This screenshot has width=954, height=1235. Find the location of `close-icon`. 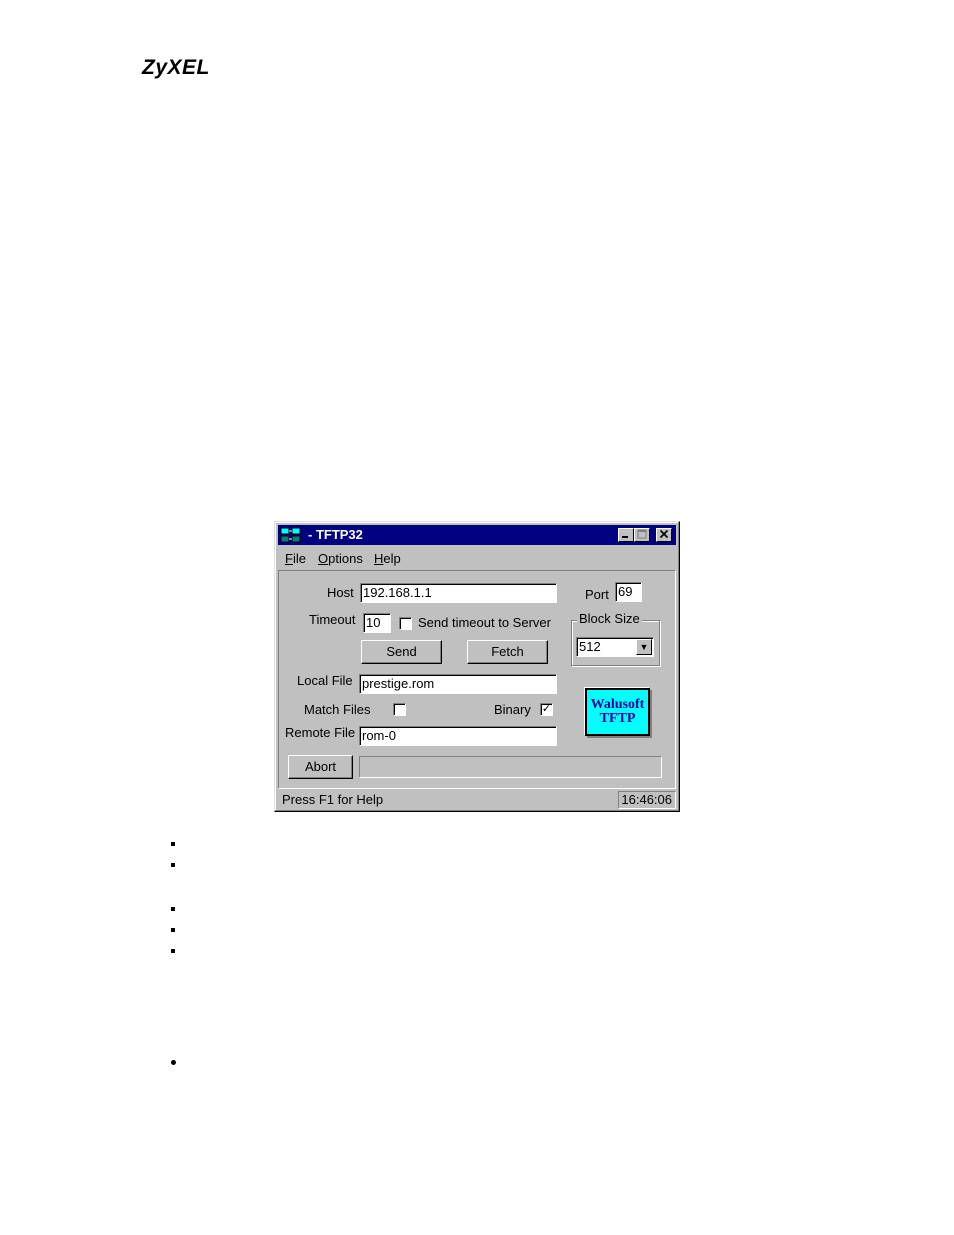

close-icon is located at coordinates (664, 534).